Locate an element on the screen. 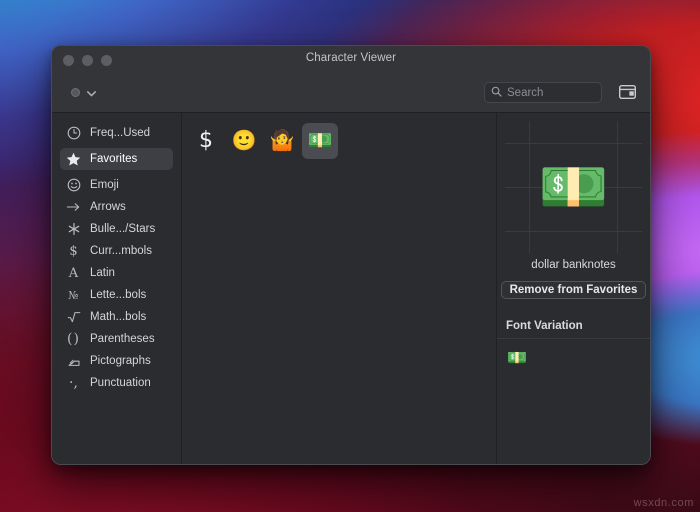  sidebar-item-letterlike-symbols: № Lette...bols is located at coordinates (116, 295).